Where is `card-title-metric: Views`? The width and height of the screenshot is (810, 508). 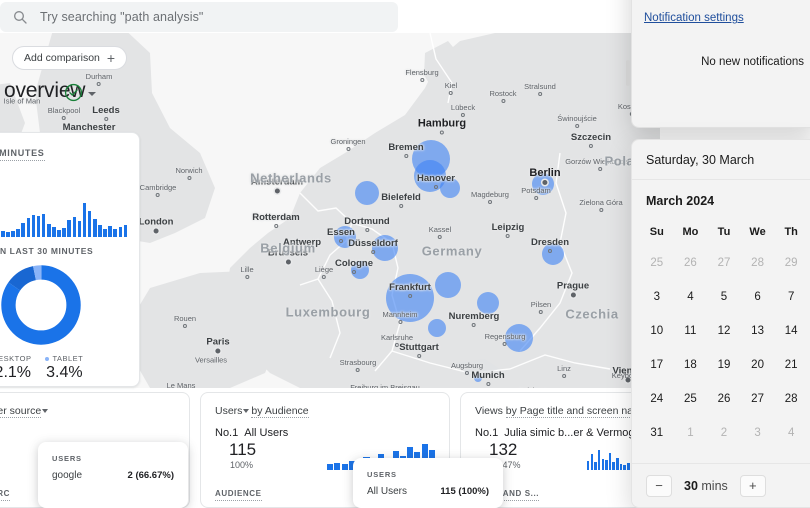
card-title-metric: Views is located at coordinates (489, 411).